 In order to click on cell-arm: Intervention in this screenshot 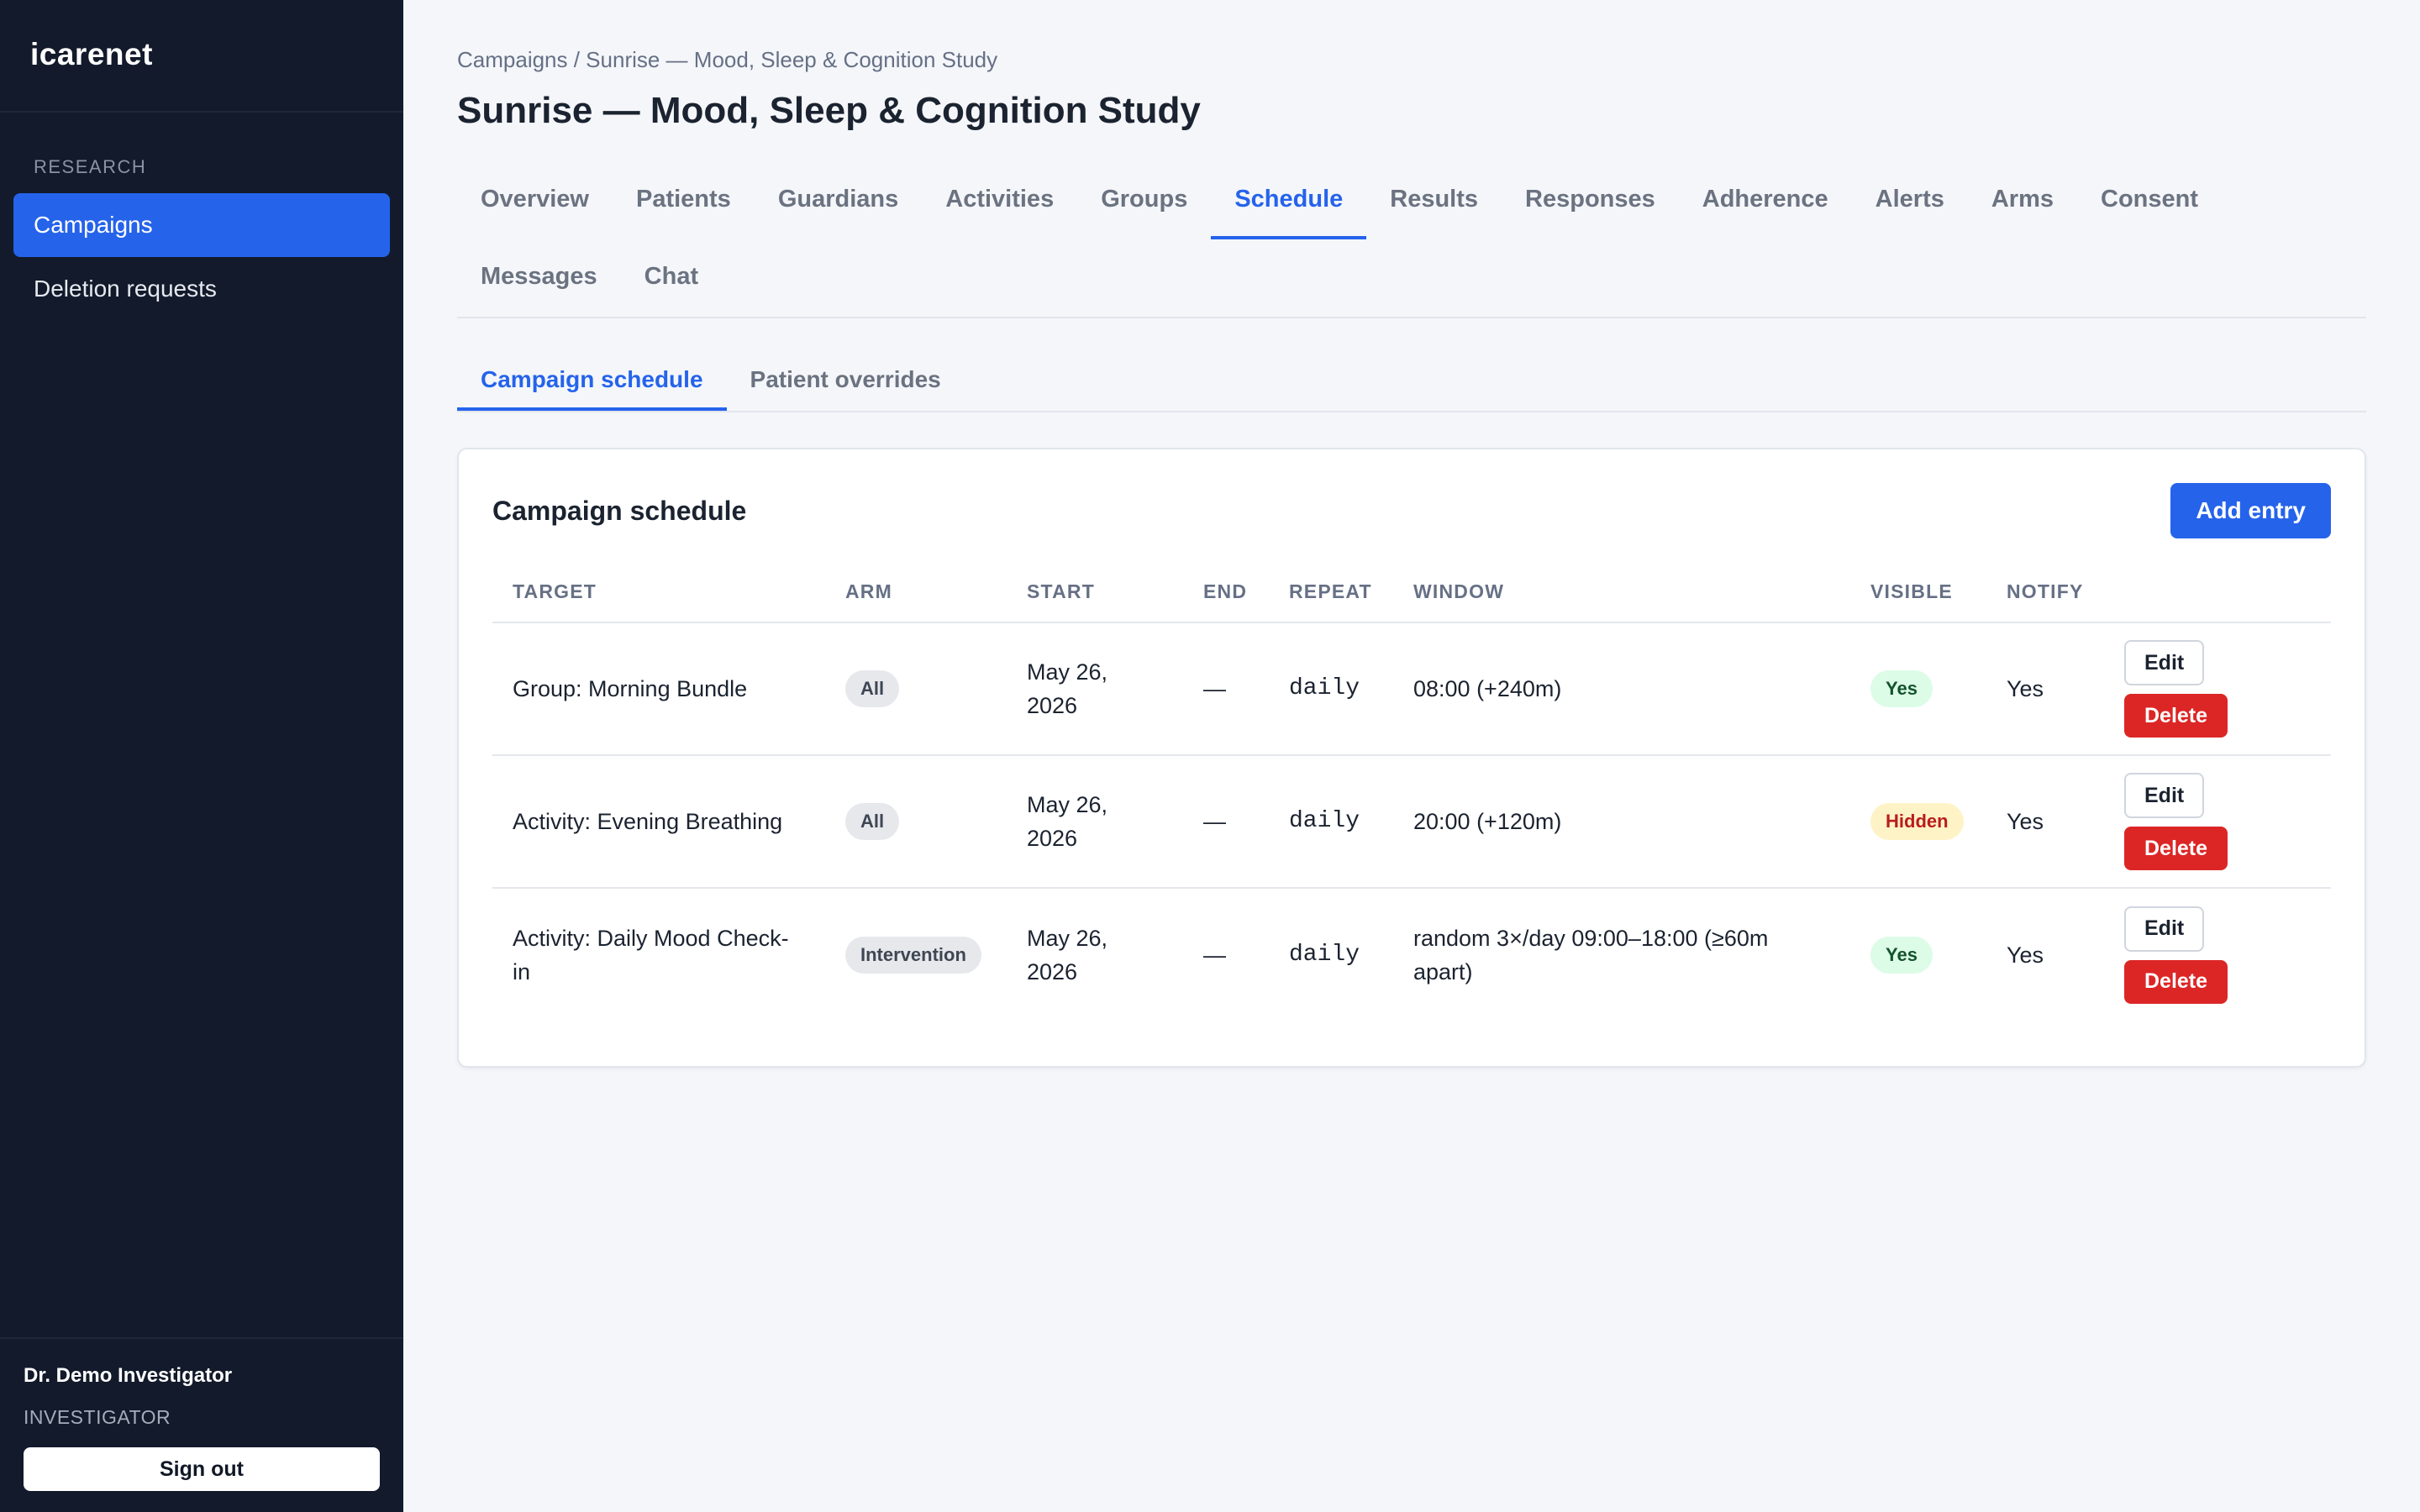, I will do `click(916, 954)`.